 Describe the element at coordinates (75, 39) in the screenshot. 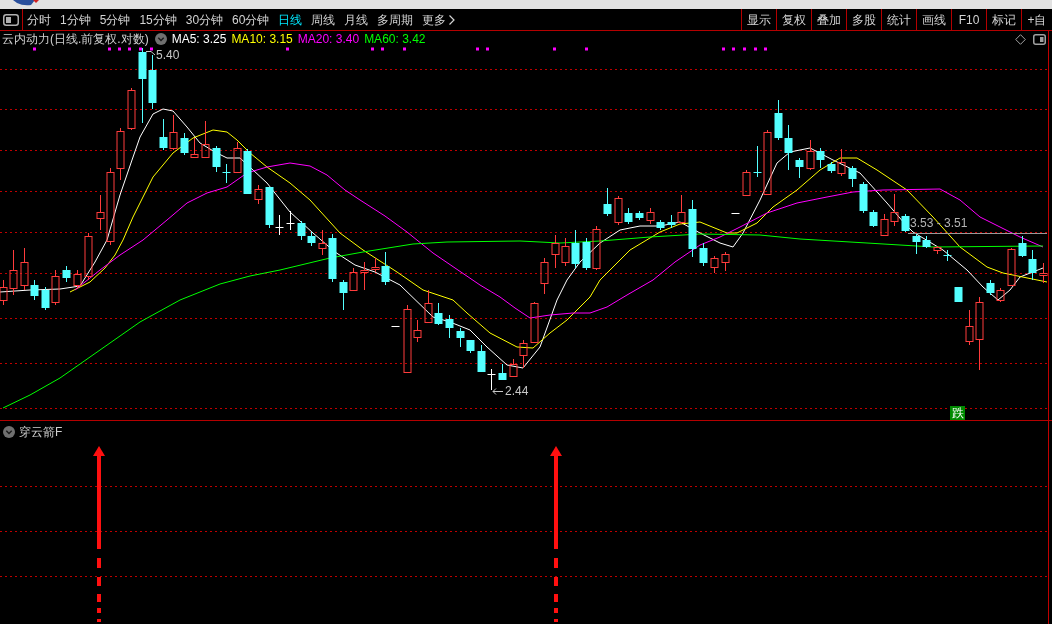

I see `chart-title: 云内动力(日线.前复权.对数)` at that location.